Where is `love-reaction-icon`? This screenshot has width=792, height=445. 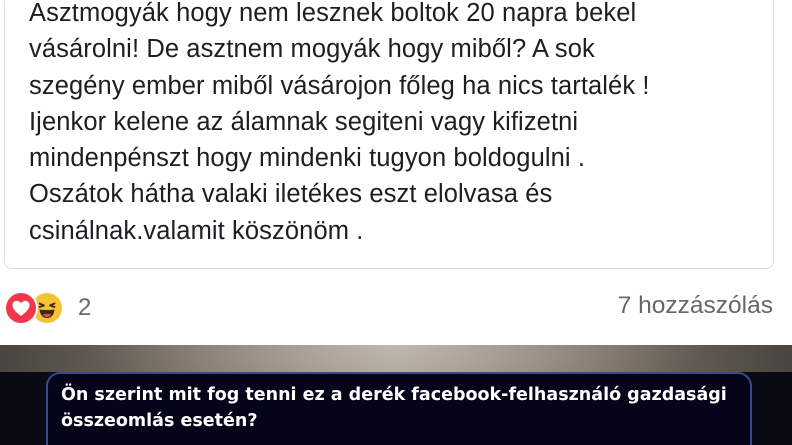 love-reaction-icon is located at coordinates (21, 308).